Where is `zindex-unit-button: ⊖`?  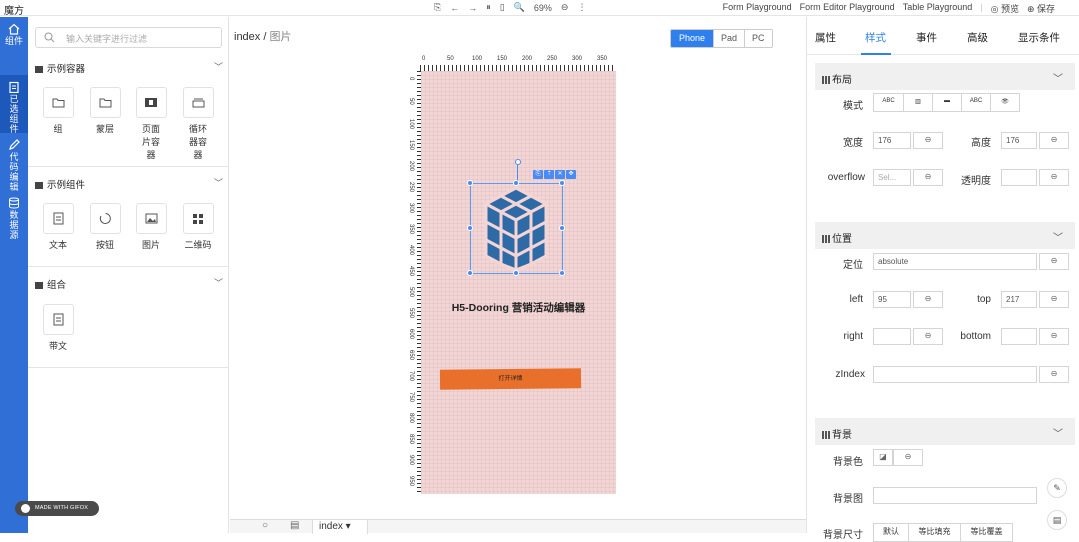 zindex-unit-button: ⊖ is located at coordinates (1054, 374).